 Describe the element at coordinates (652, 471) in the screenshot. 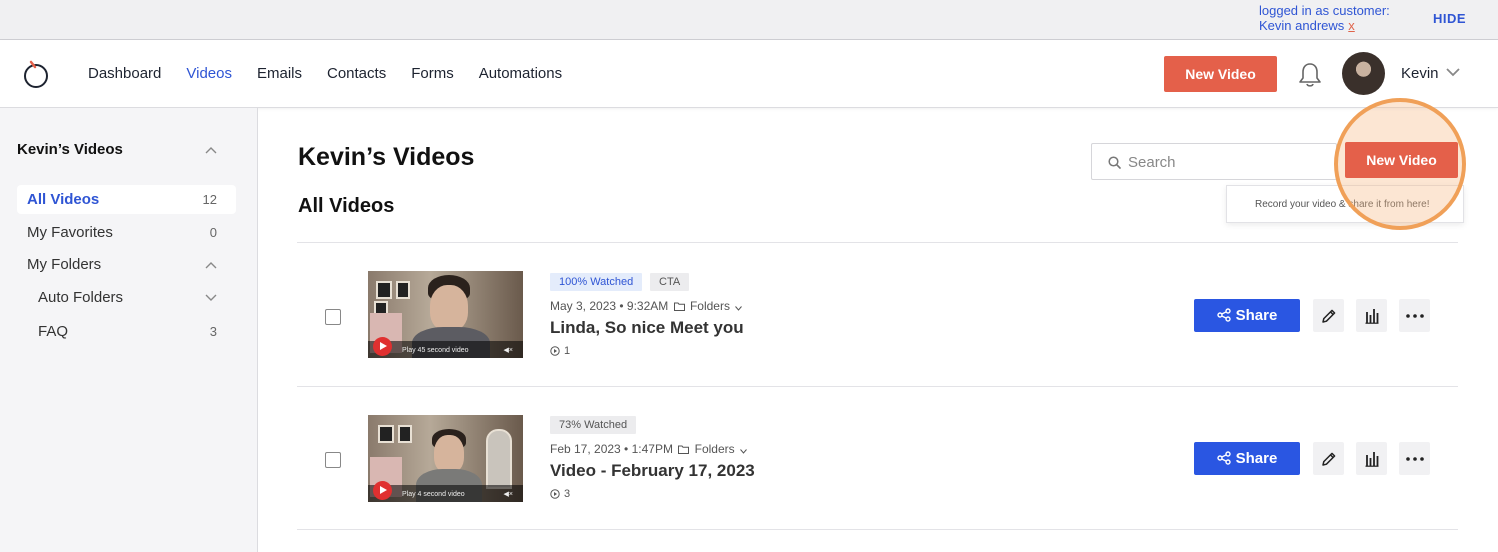

I see `video-title: Video - February 17, 2023` at that location.